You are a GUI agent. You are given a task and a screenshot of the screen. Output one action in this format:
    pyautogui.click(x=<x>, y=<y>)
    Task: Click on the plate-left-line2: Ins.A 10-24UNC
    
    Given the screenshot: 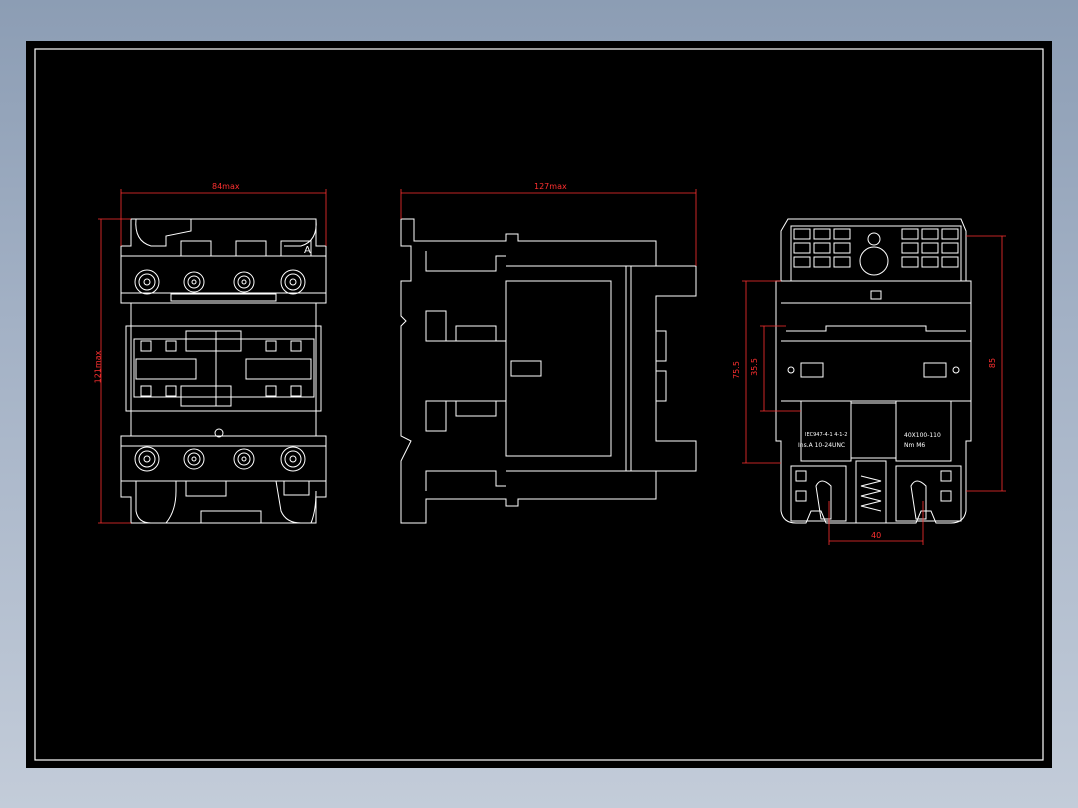 What is the action you would take?
    pyautogui.click(x=822, y=445)
    